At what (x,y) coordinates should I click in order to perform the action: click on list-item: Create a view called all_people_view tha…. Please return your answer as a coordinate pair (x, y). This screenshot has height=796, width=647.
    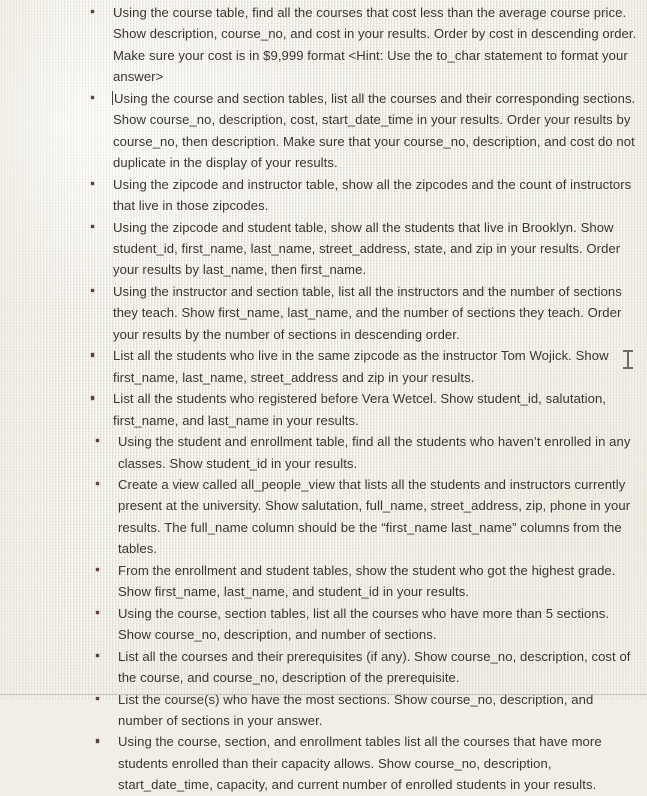
    Looking at the image, I should click on (323, 517).